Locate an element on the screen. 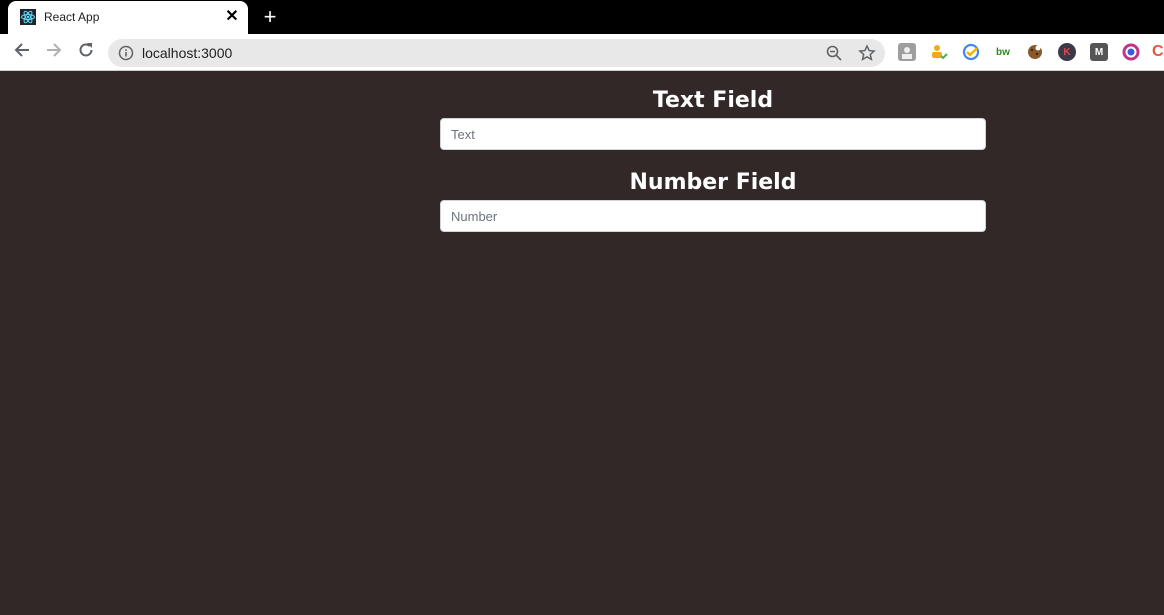 The height and width of the screenshot is (615, 1164). new-tab-button: + is located at coordinates (270, 17).